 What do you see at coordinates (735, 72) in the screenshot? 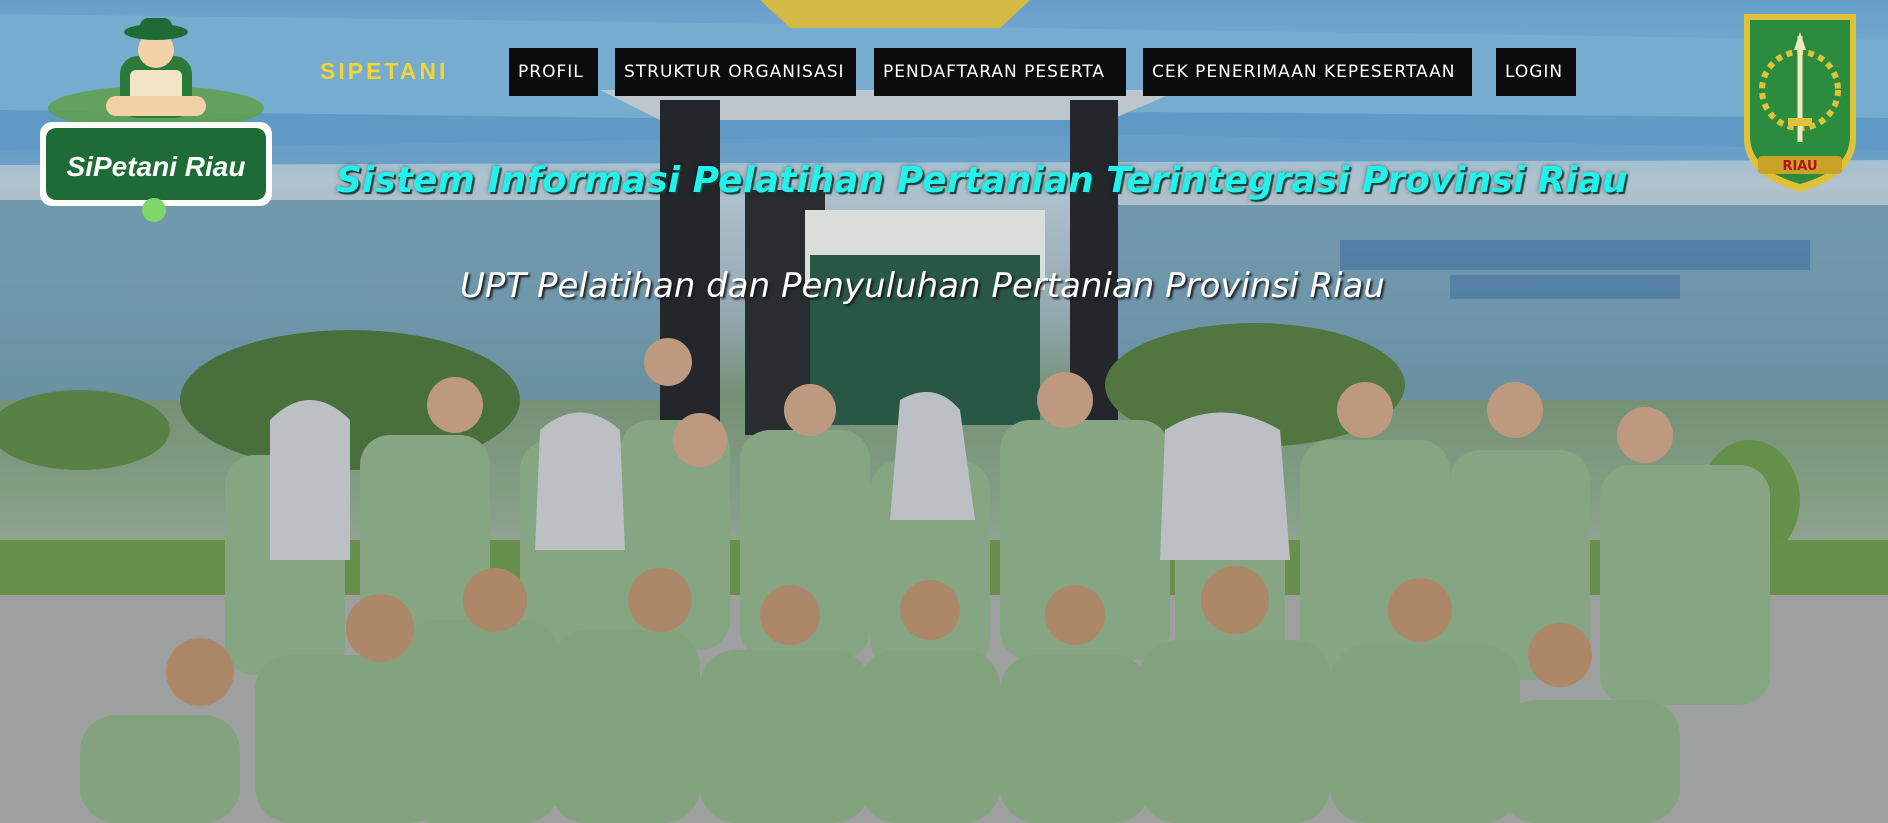
I see `nav-struktur-organisasi: STRUKTUR ORGANISASI` at bounding box center [735, 72].